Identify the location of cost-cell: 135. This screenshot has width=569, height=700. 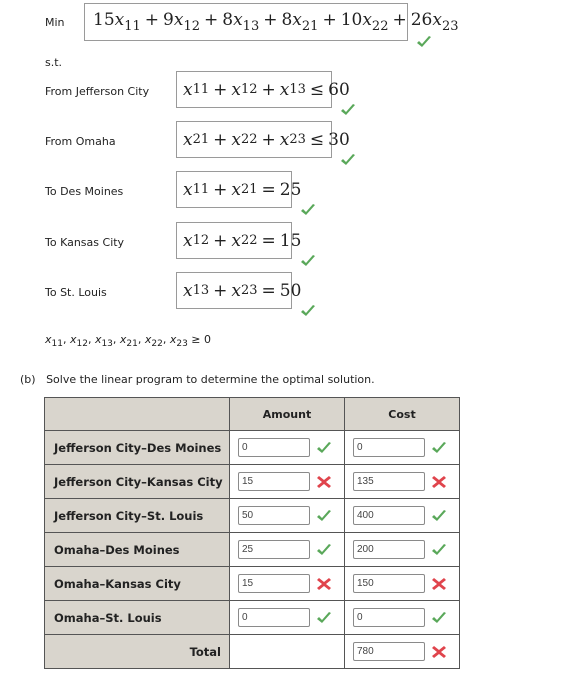
(402, 481).